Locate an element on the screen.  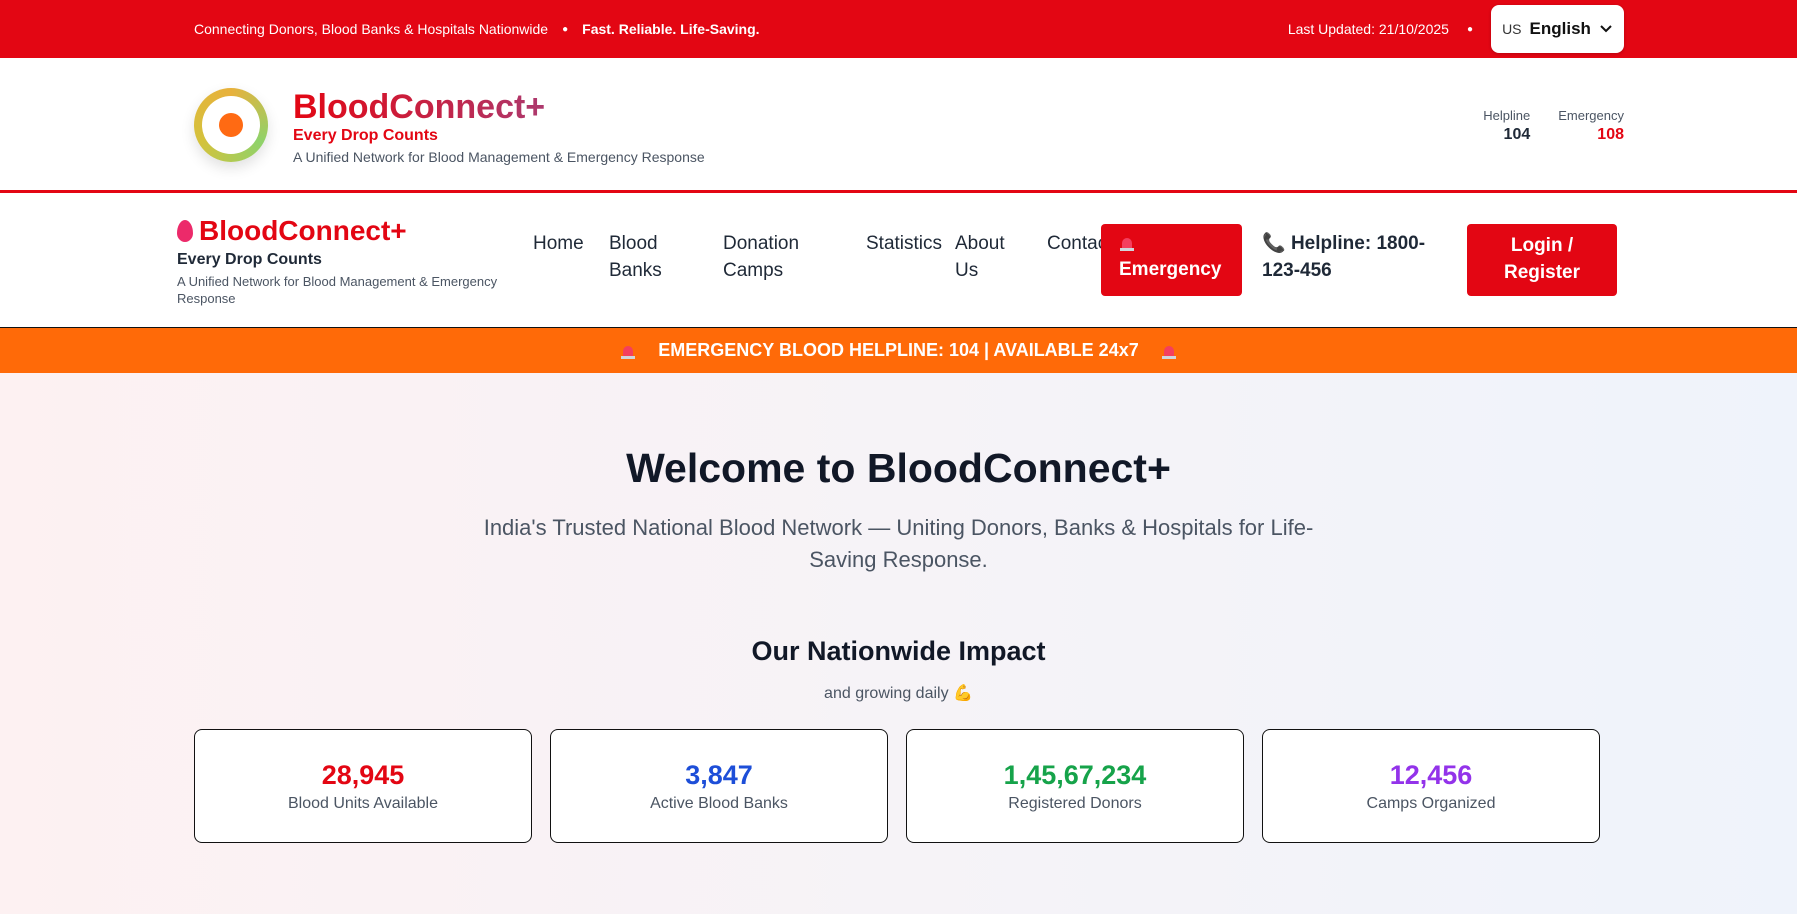
hero-title: Welcome to BloodConnect+ is located at coordinates (898, 468).